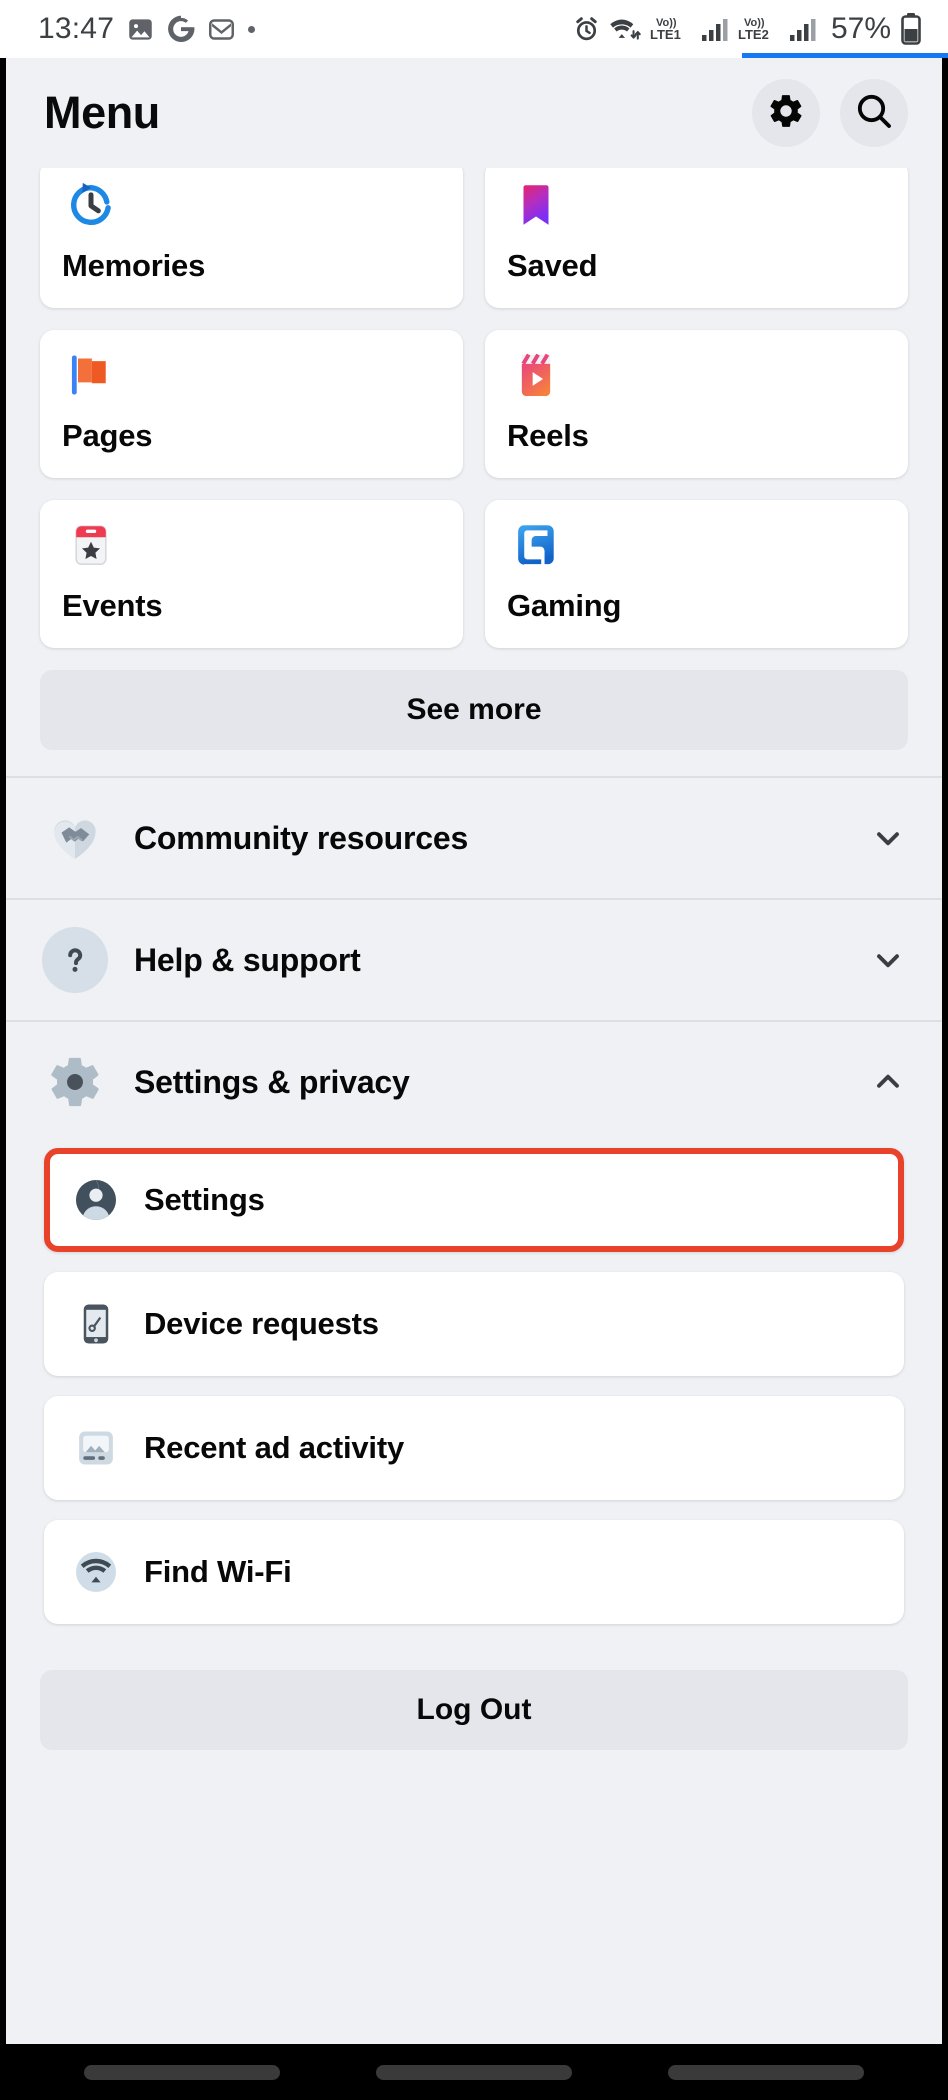 This screenshot has width=948, height=2100. I want to click on tile-saved: Saved, so click(696, 238).